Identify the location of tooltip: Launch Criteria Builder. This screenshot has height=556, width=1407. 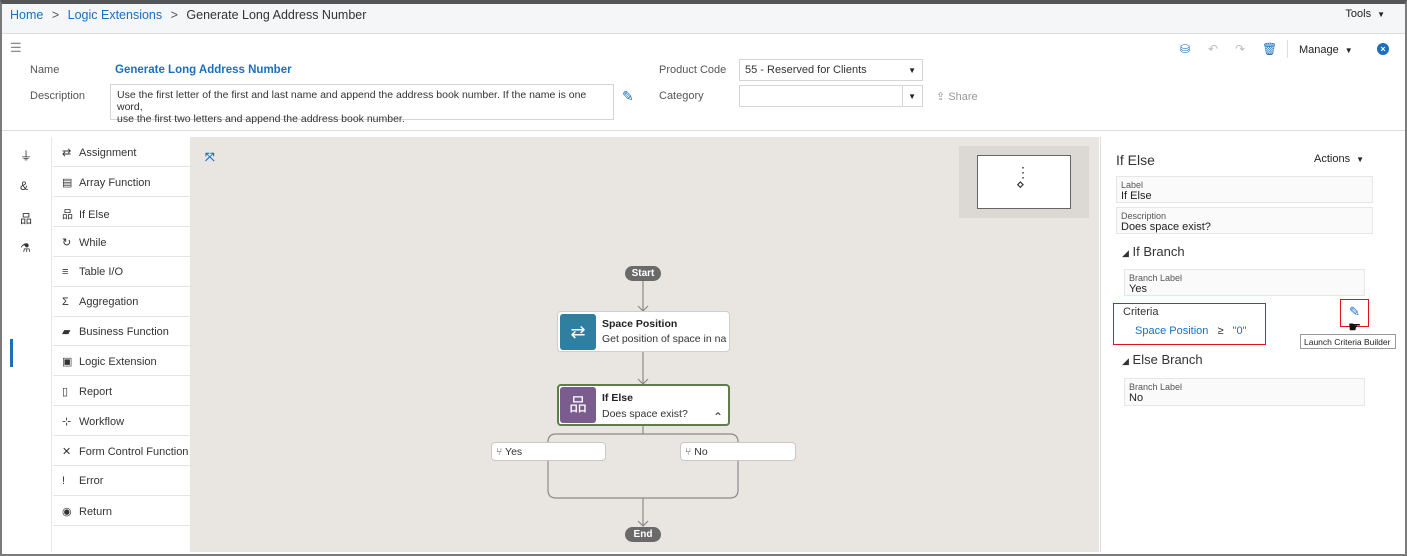
(1348, 341).